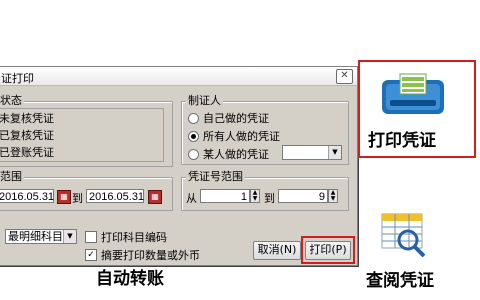  I want to click on magnifier-table-icon, so click(403, 235).